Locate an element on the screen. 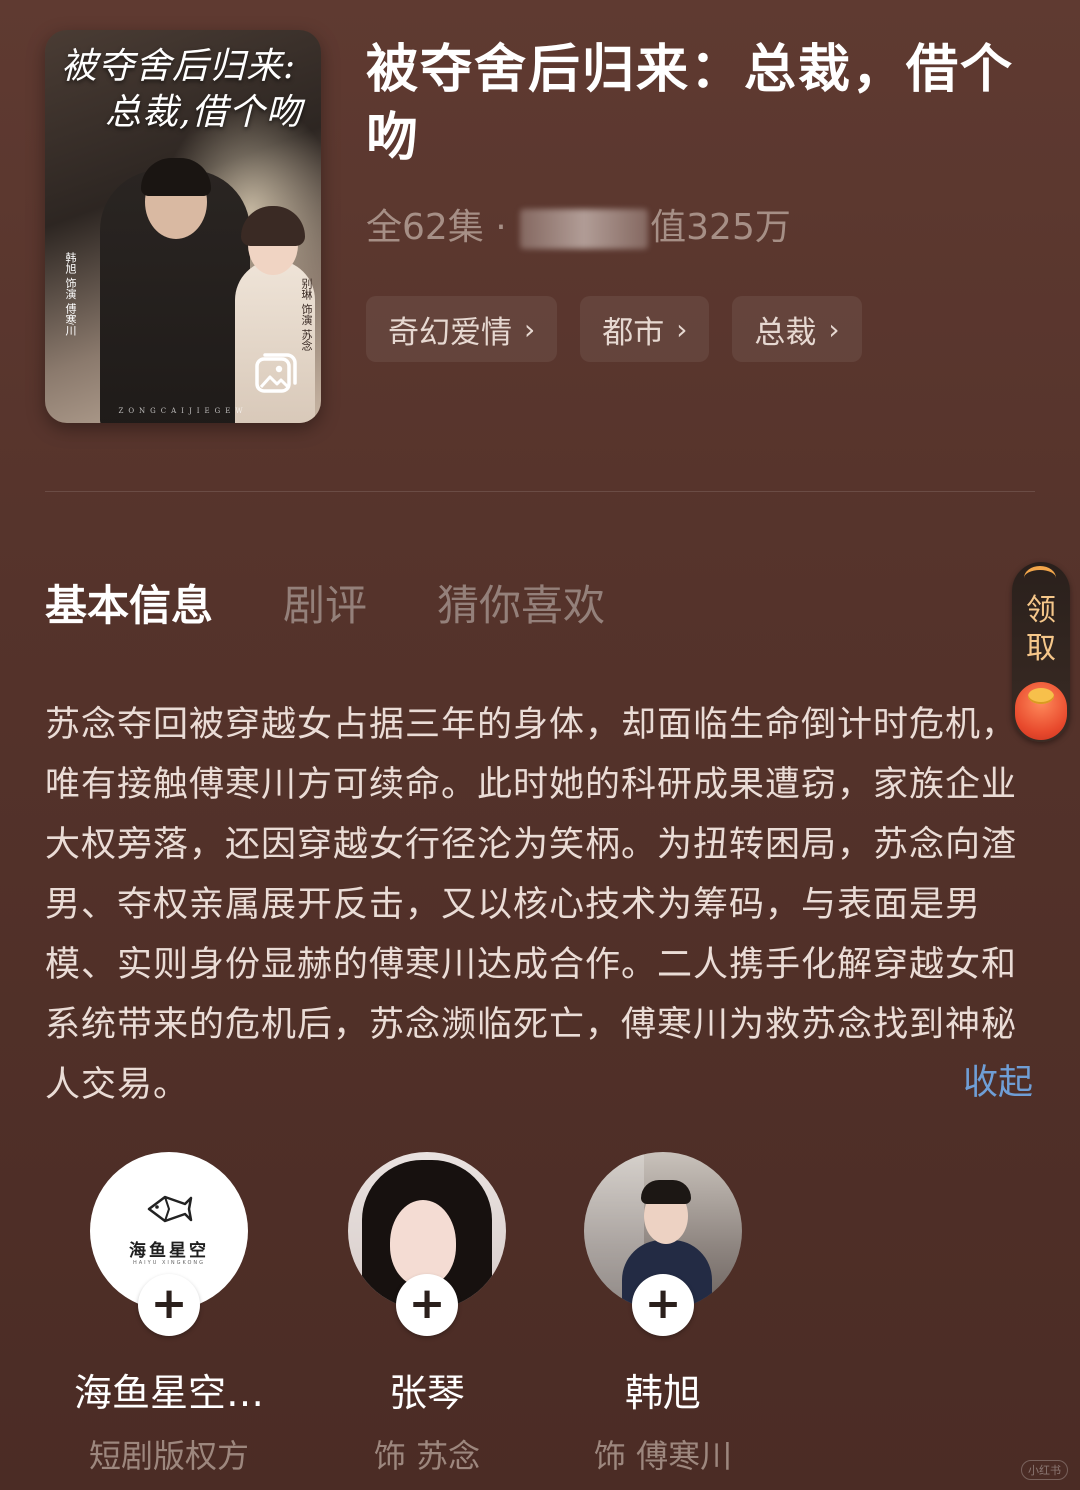  tab-recommendations: 猜你喜欢 is located at coordinates (521, 602).